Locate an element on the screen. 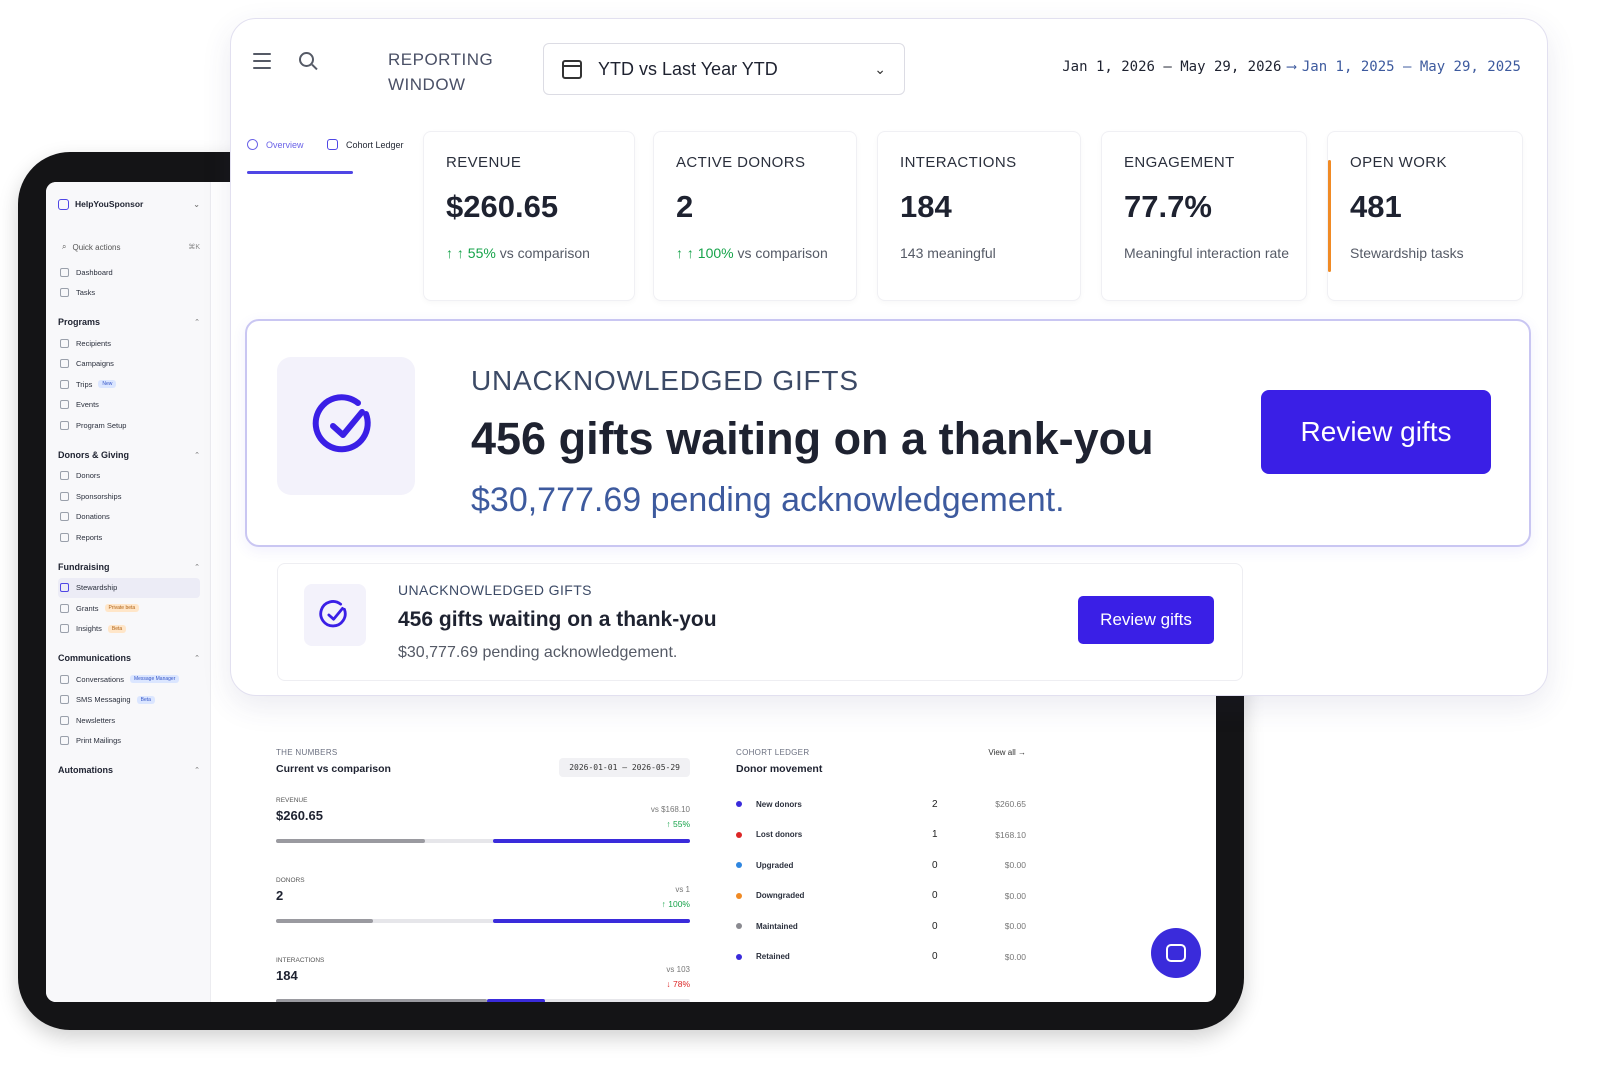  metric-bar-current is located at coordinates (591, 841).